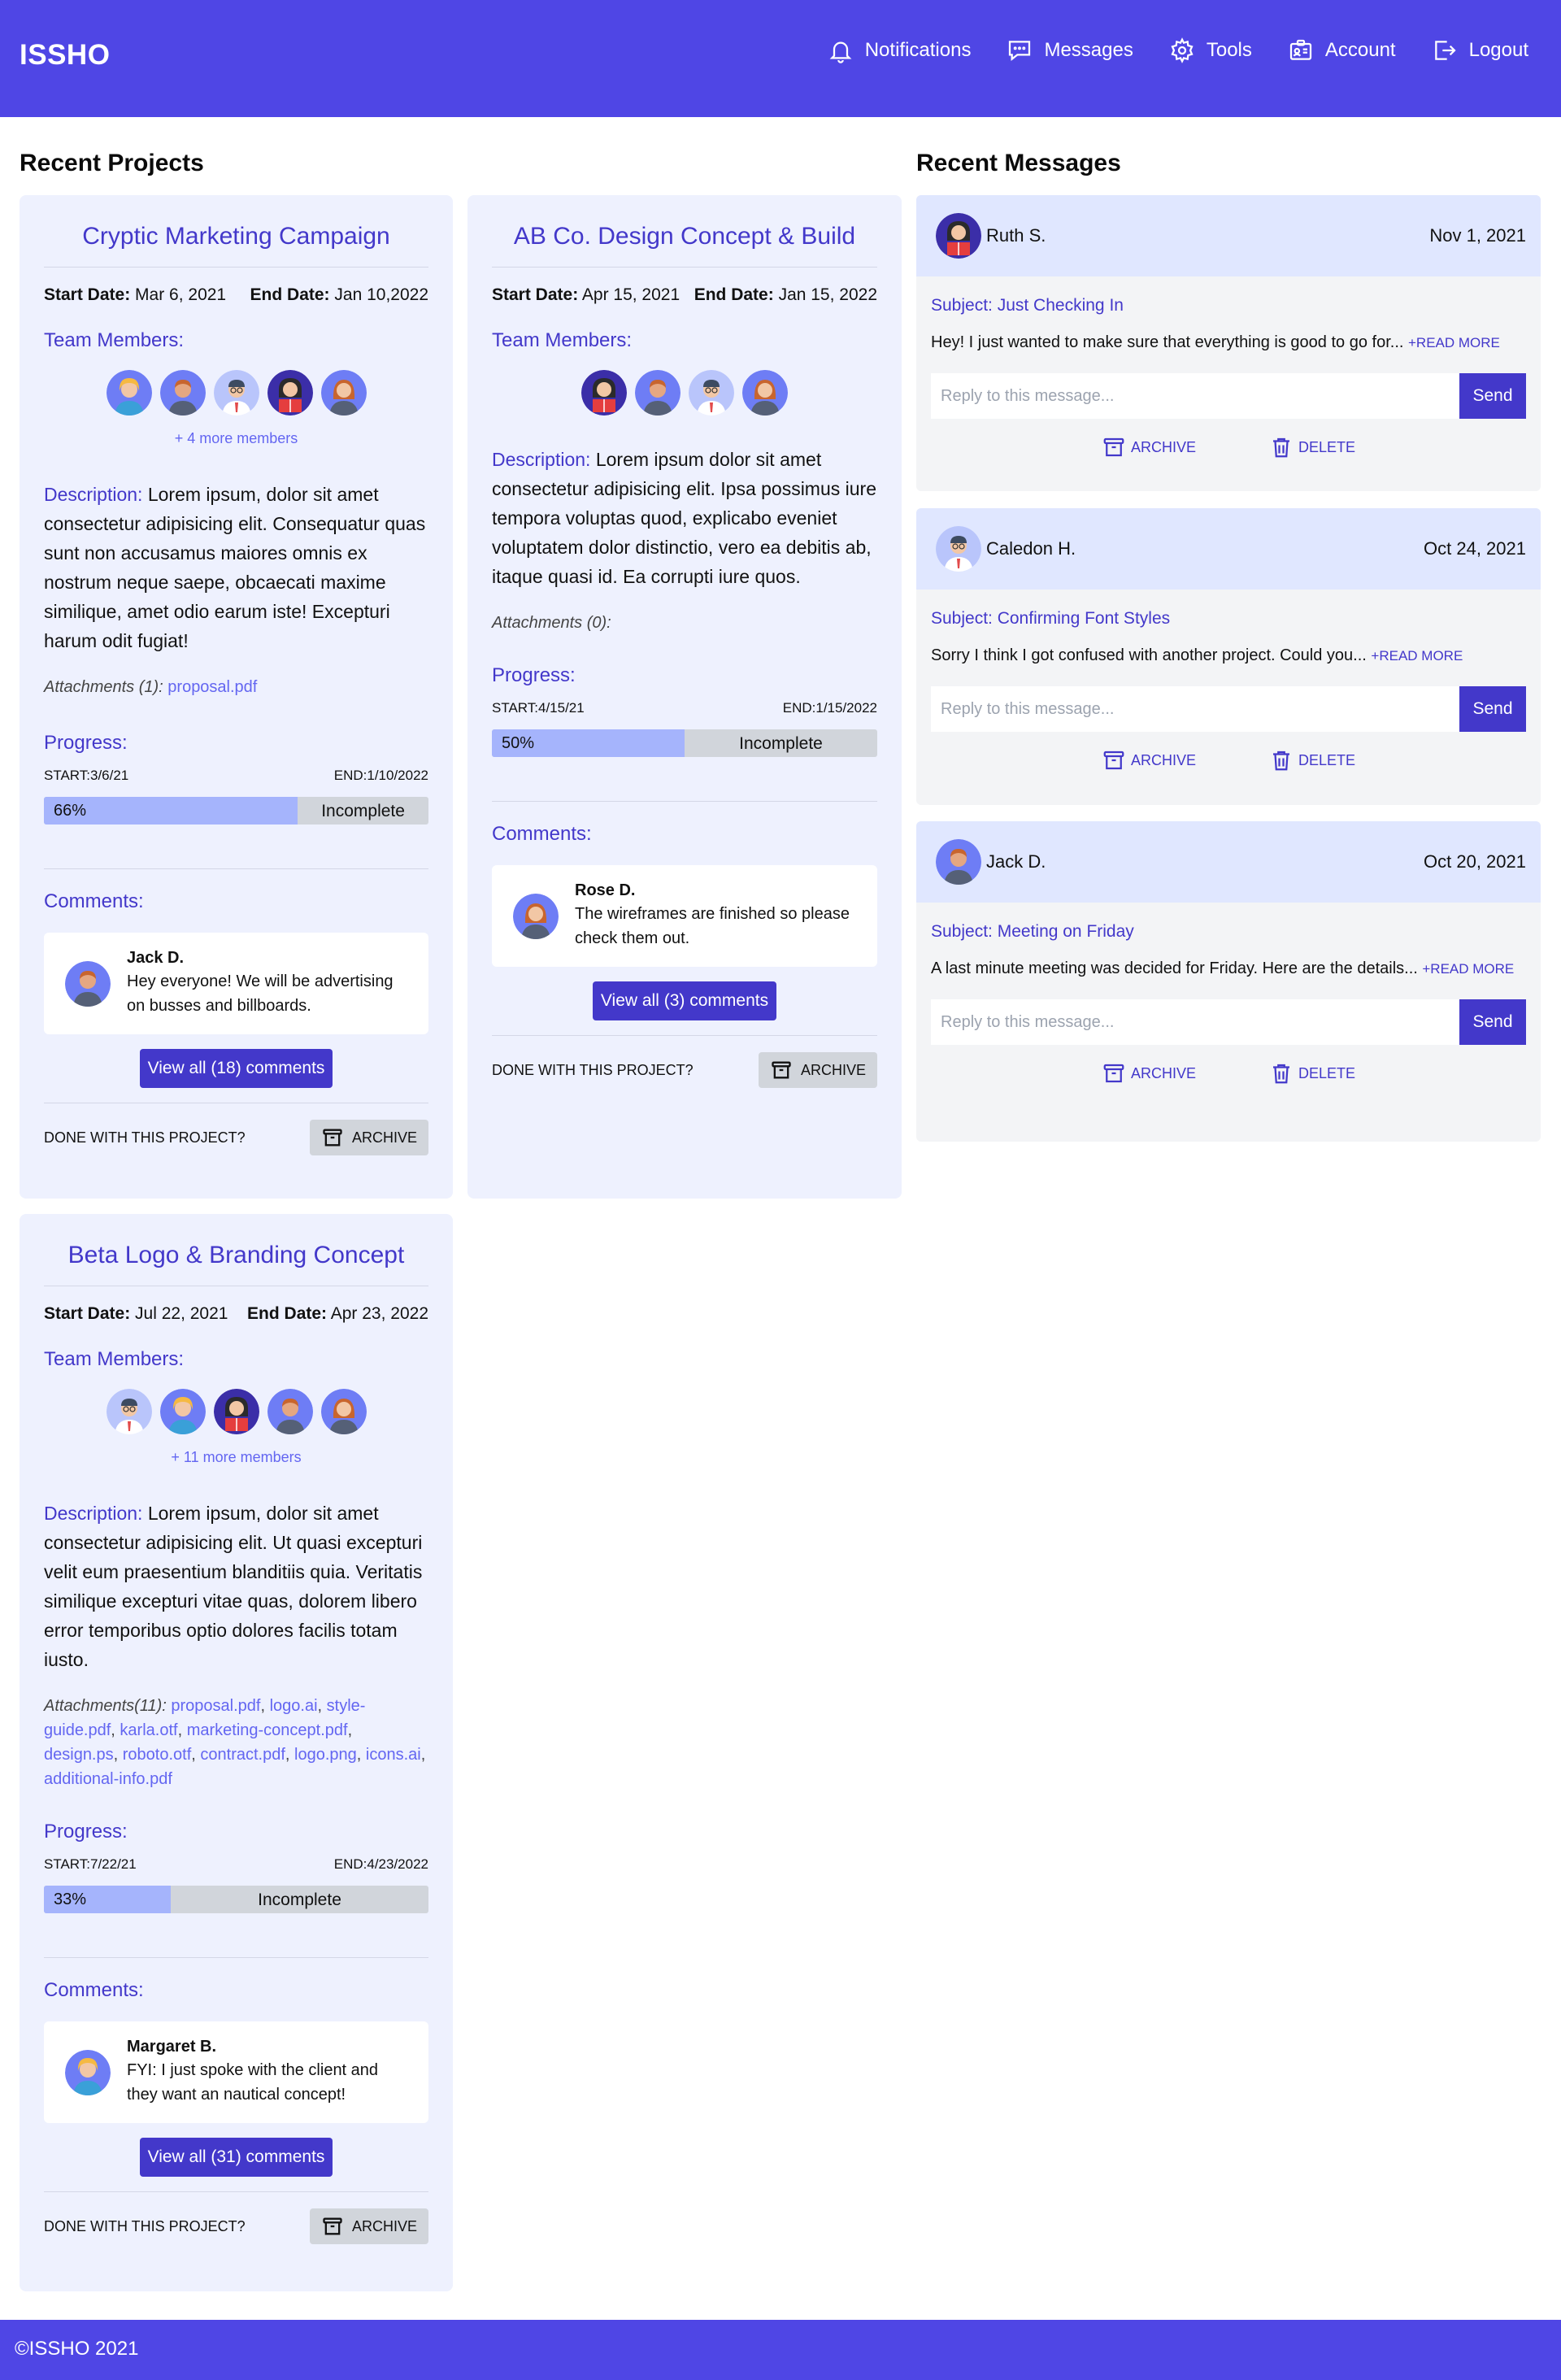 The image size is (1561, 2380). Describe the element at coordinates (840, 52) in the screenshot. I see `bell-icon` at that location.